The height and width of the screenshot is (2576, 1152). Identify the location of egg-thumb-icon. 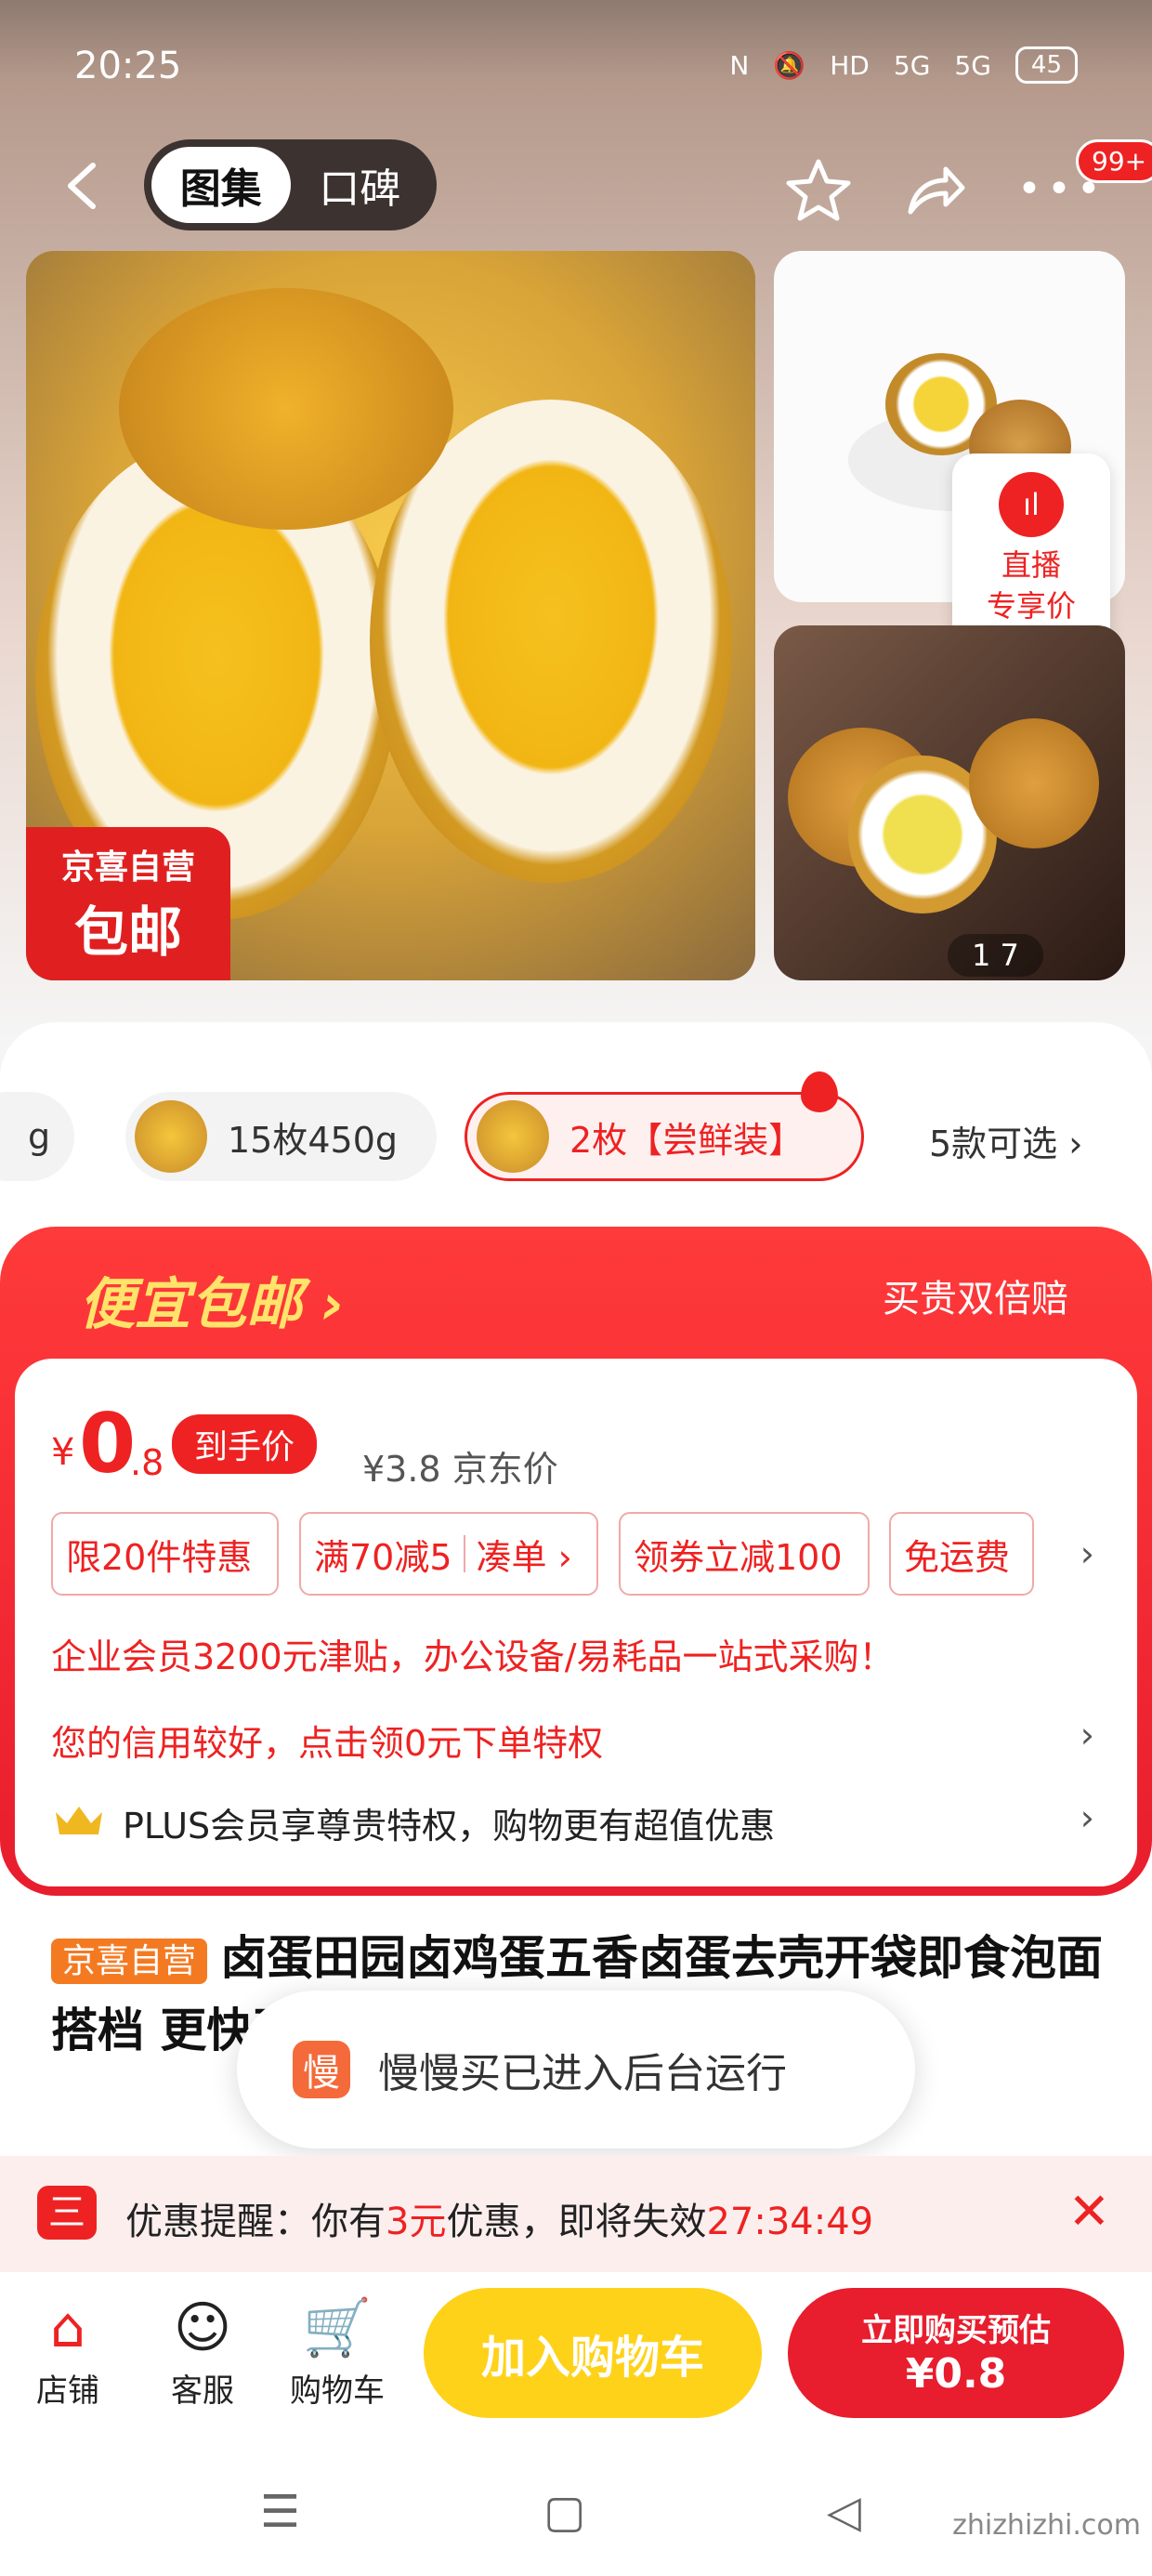
(171, 1136).